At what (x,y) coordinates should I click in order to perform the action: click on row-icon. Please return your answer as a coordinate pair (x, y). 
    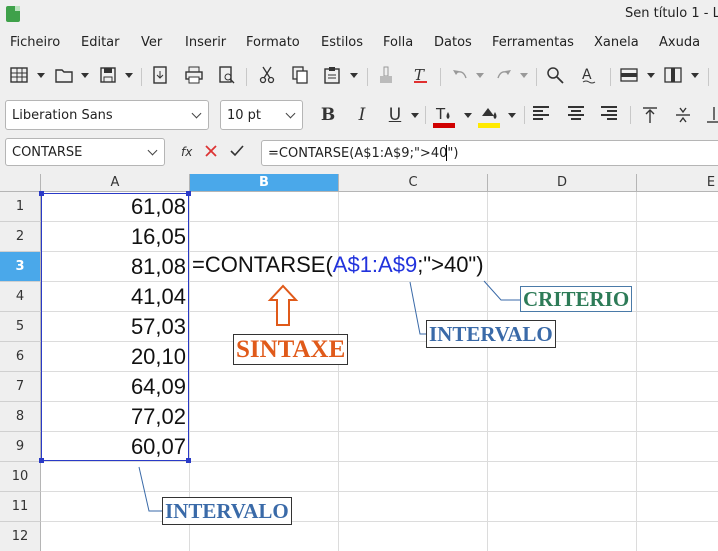
    Looking at the image, I should click on (629, 76).